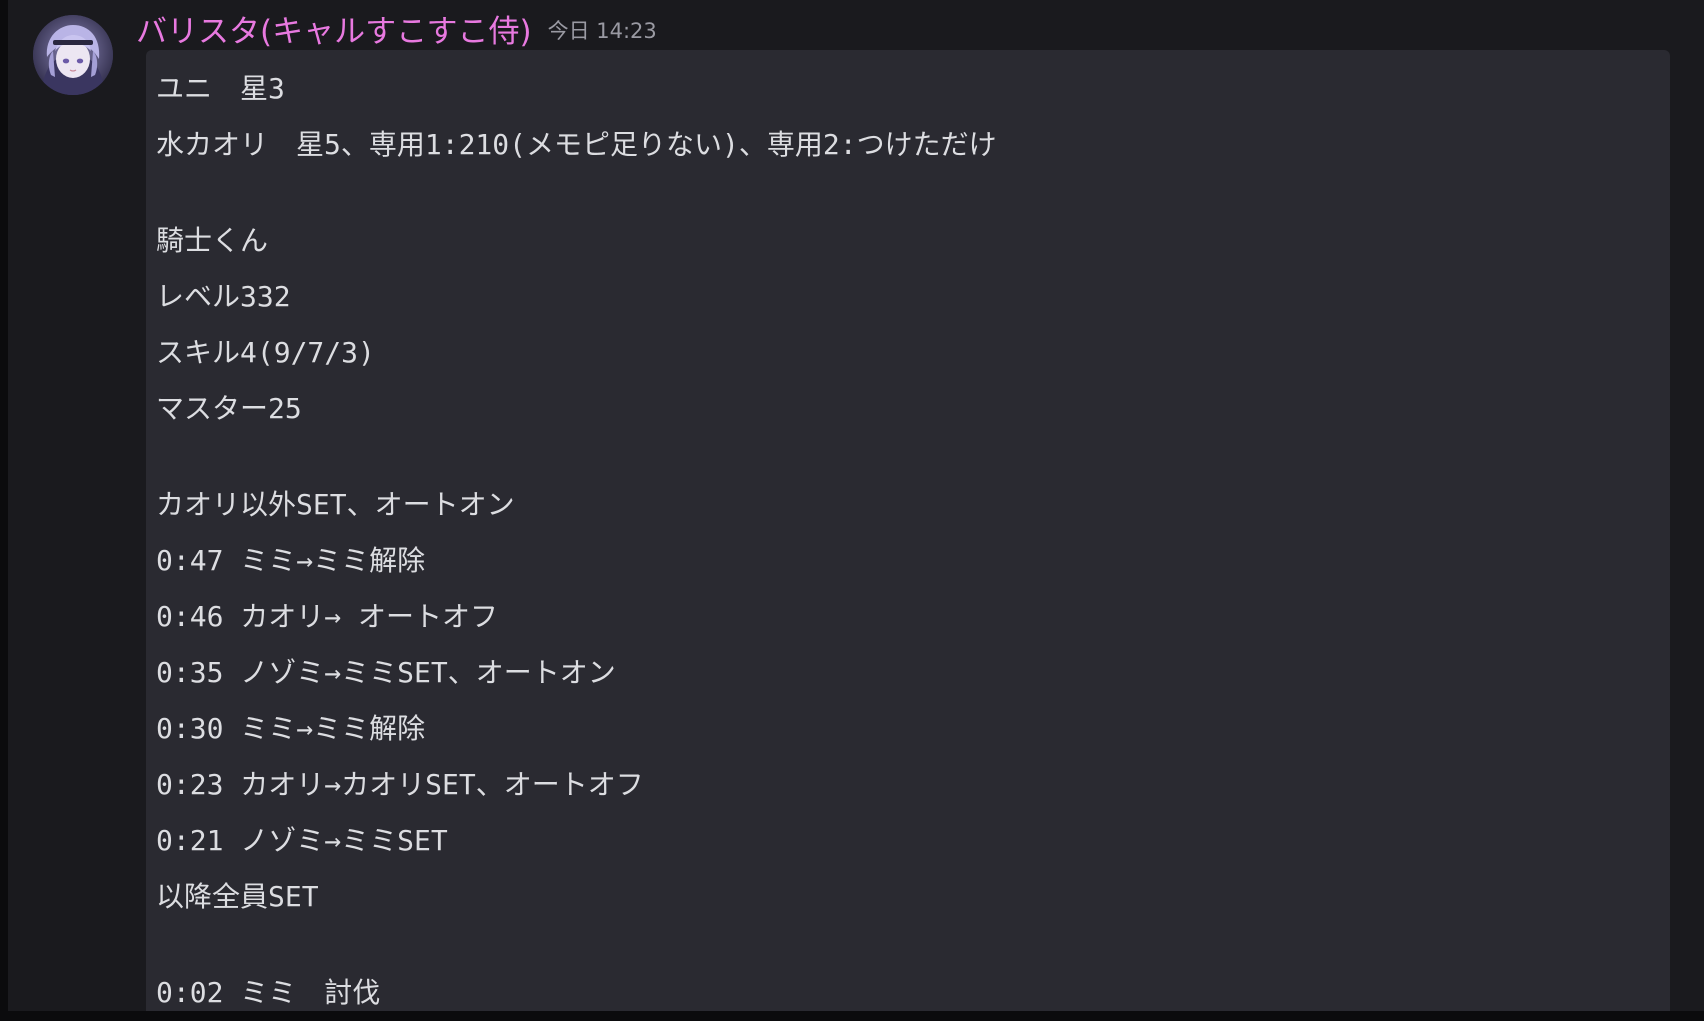  Describe the element at coordinates (602, 31) in the screenshot. I see `timestamp: 今日 14:23` at that location.